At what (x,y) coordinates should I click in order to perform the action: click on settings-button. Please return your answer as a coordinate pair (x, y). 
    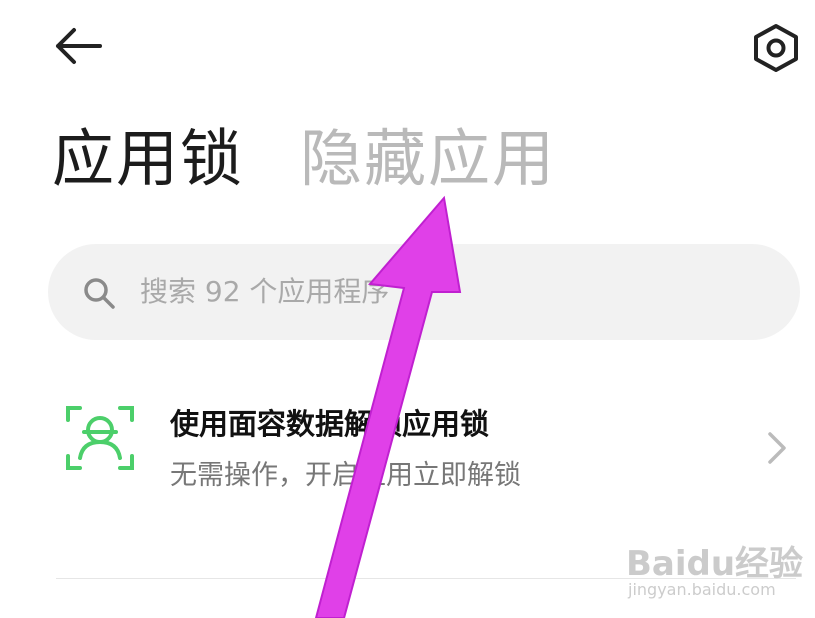
    Looking at the image, I should click on (776, 48).